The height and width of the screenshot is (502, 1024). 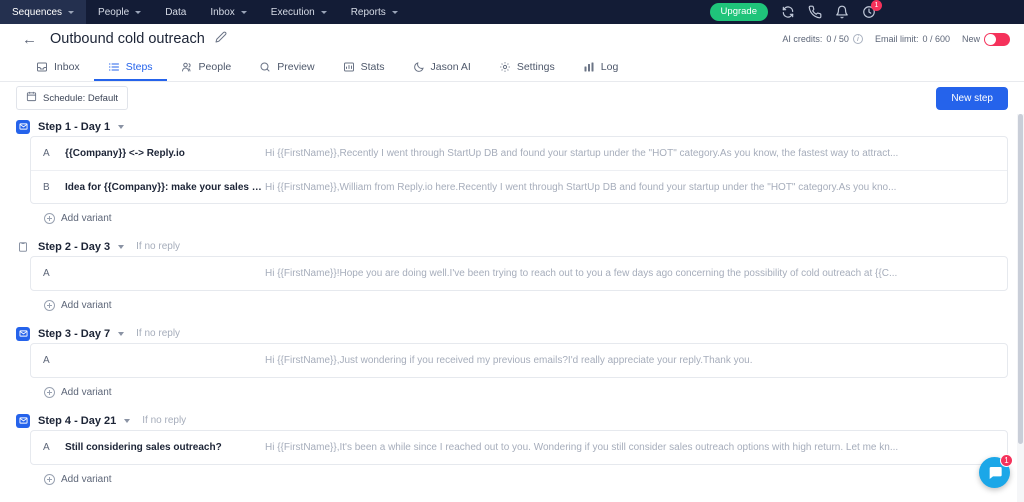 I want to click on tab-label: Steps, so click(x=139, y=66).